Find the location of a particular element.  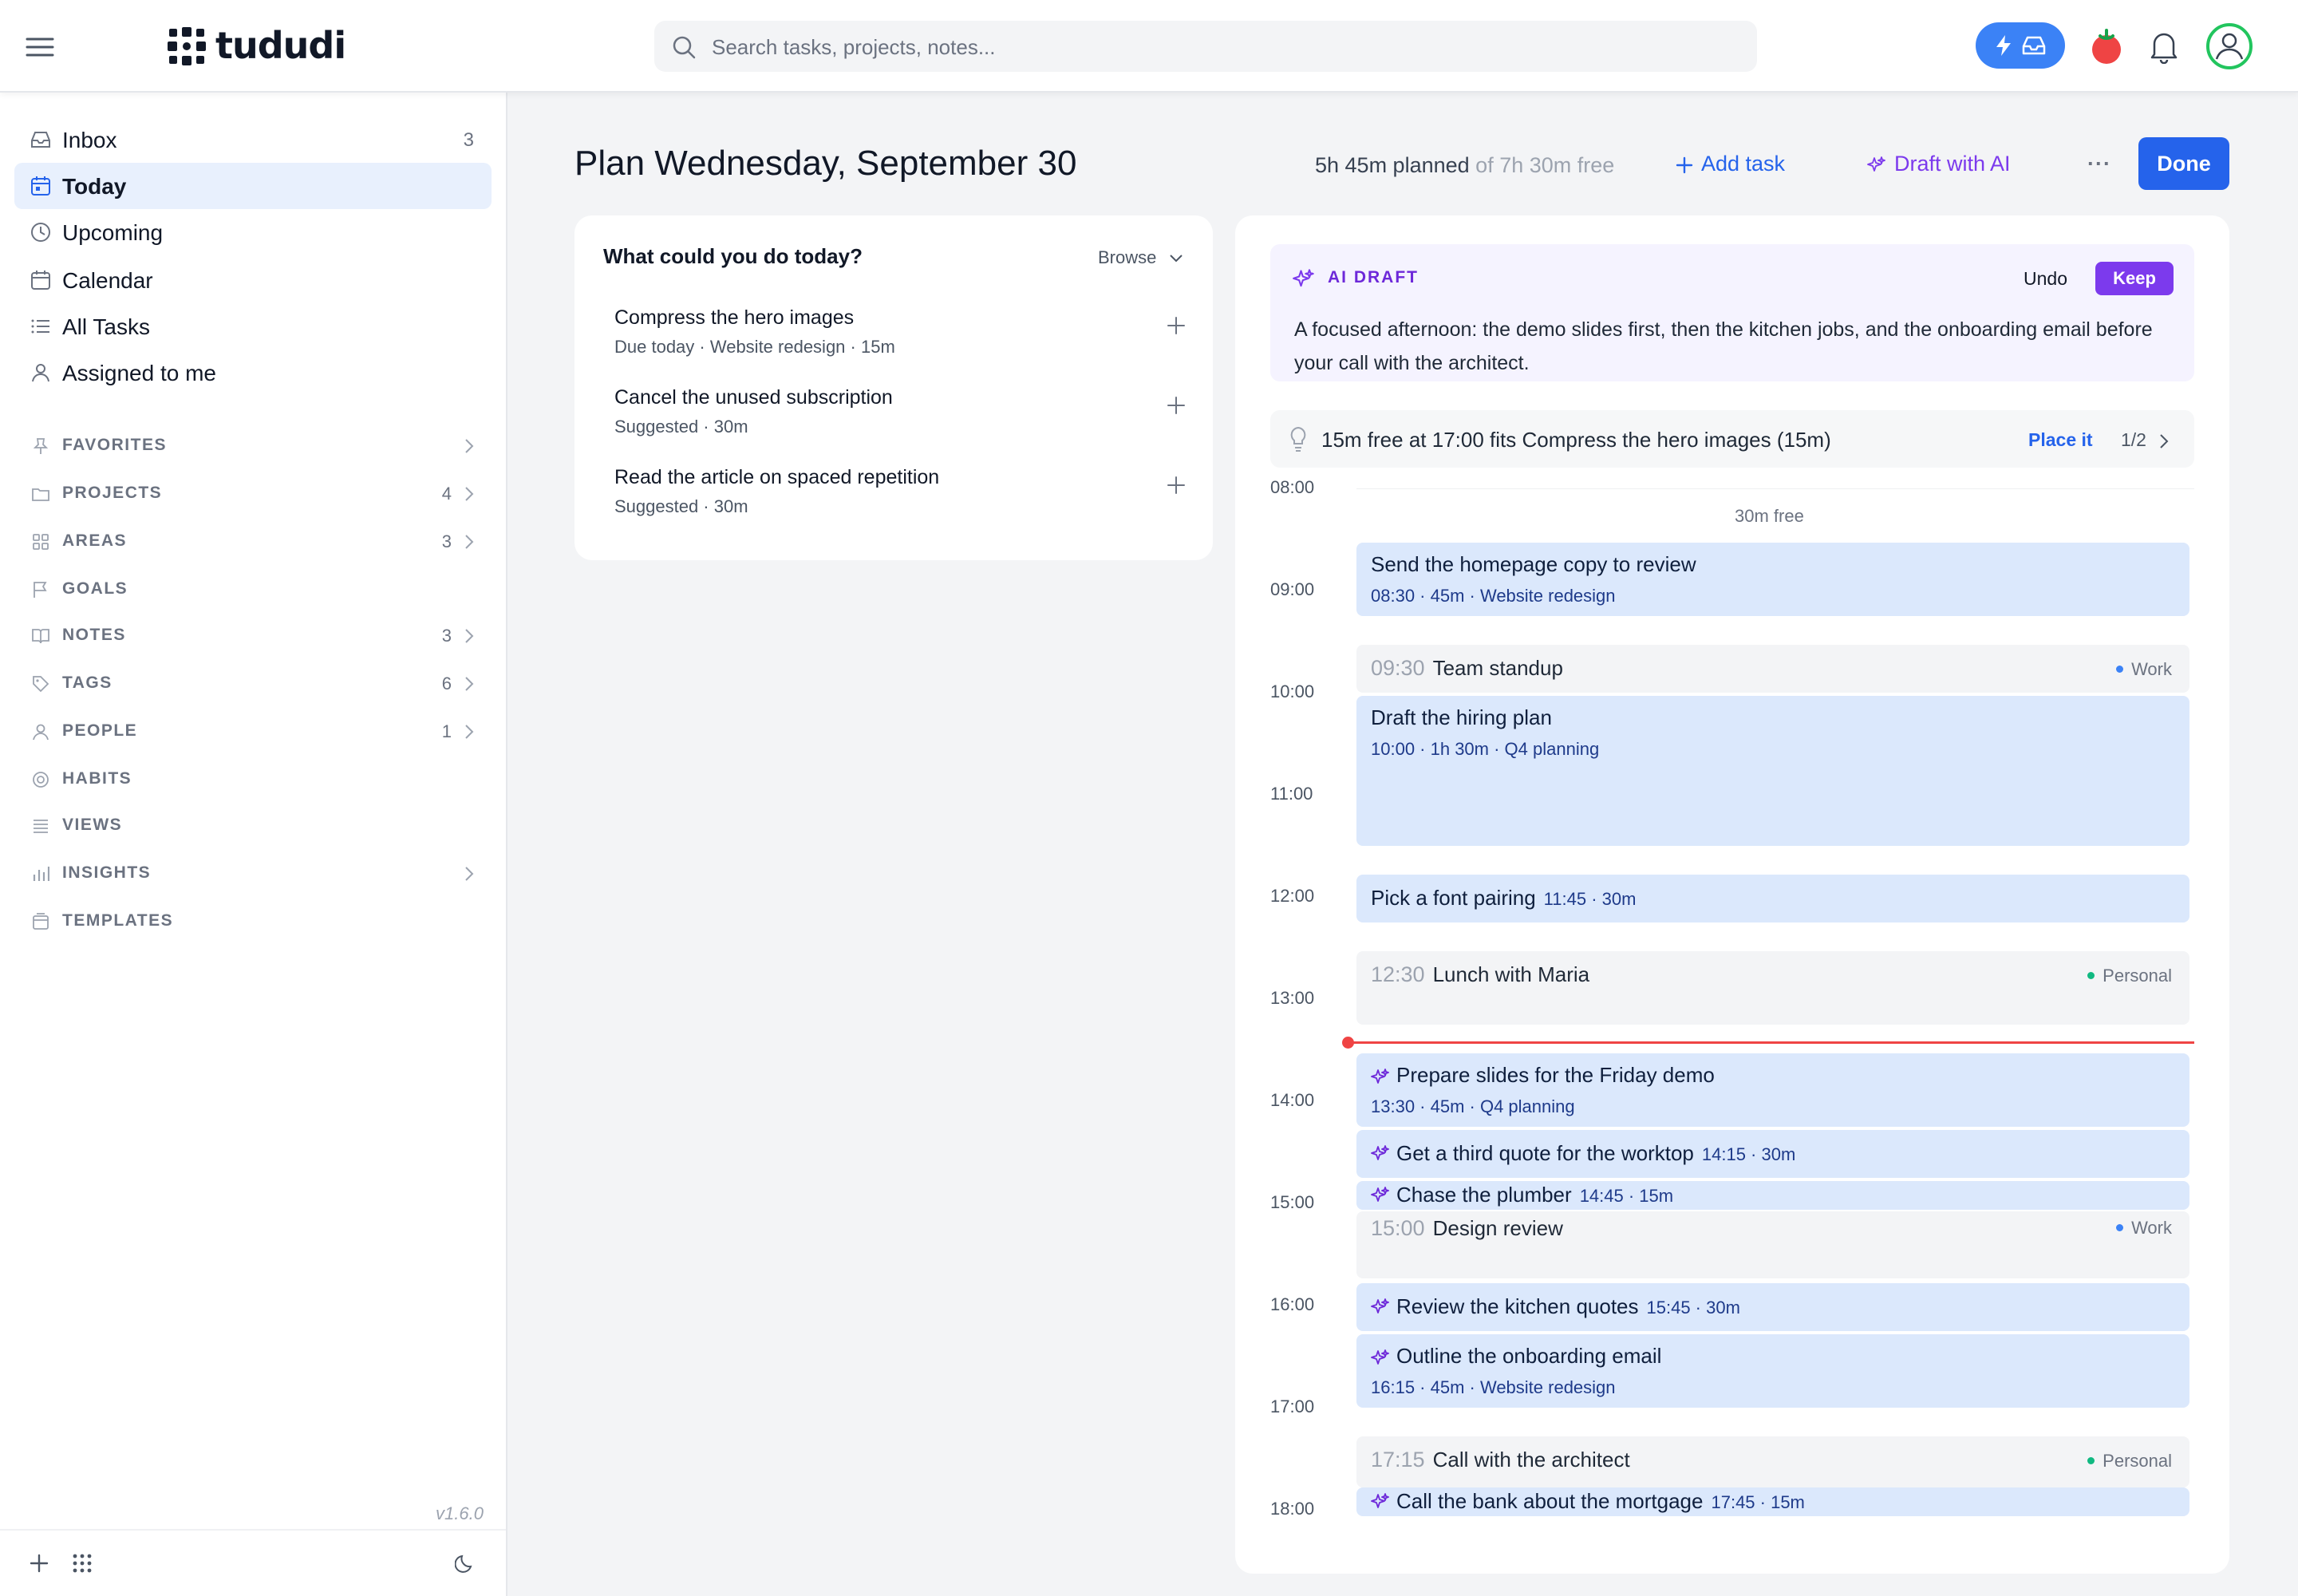

sidebar-item-label: All Tasks is located at coordinates (106, 326).